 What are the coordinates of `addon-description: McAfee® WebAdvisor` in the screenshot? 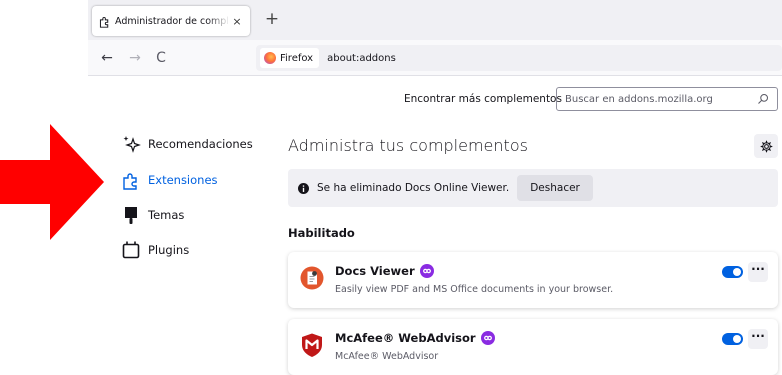 It's located at (387, 356).